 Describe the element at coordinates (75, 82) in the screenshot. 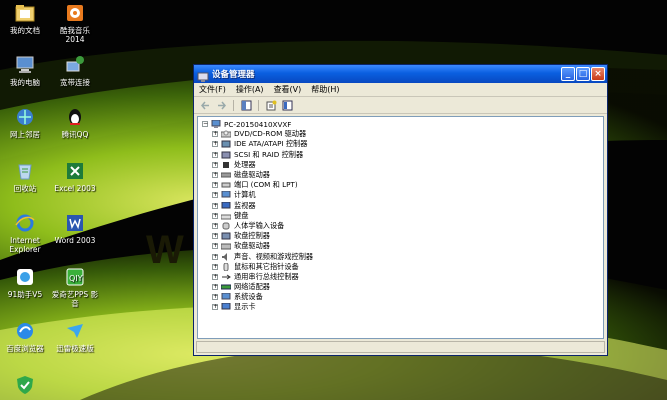

I see `icon-label: 宽带连接` at that location.